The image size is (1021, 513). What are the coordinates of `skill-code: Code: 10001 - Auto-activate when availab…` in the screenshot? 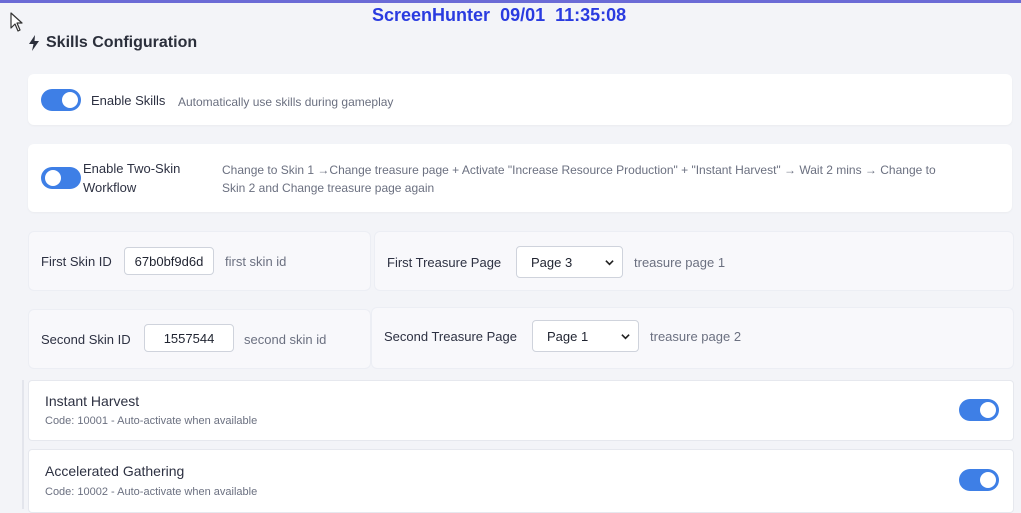 It's located at (151, 421).